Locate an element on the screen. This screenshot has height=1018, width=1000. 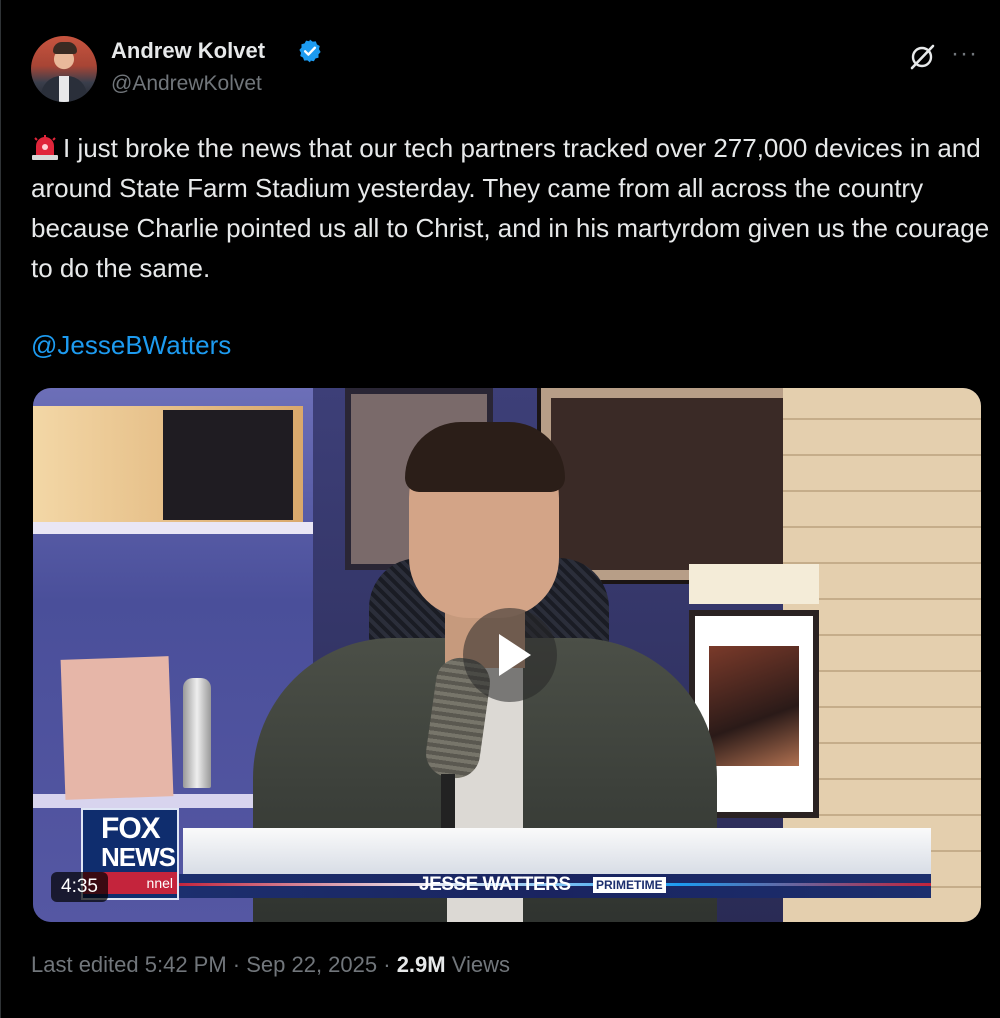
lower-third-banner is located at coordinates (557, 851).